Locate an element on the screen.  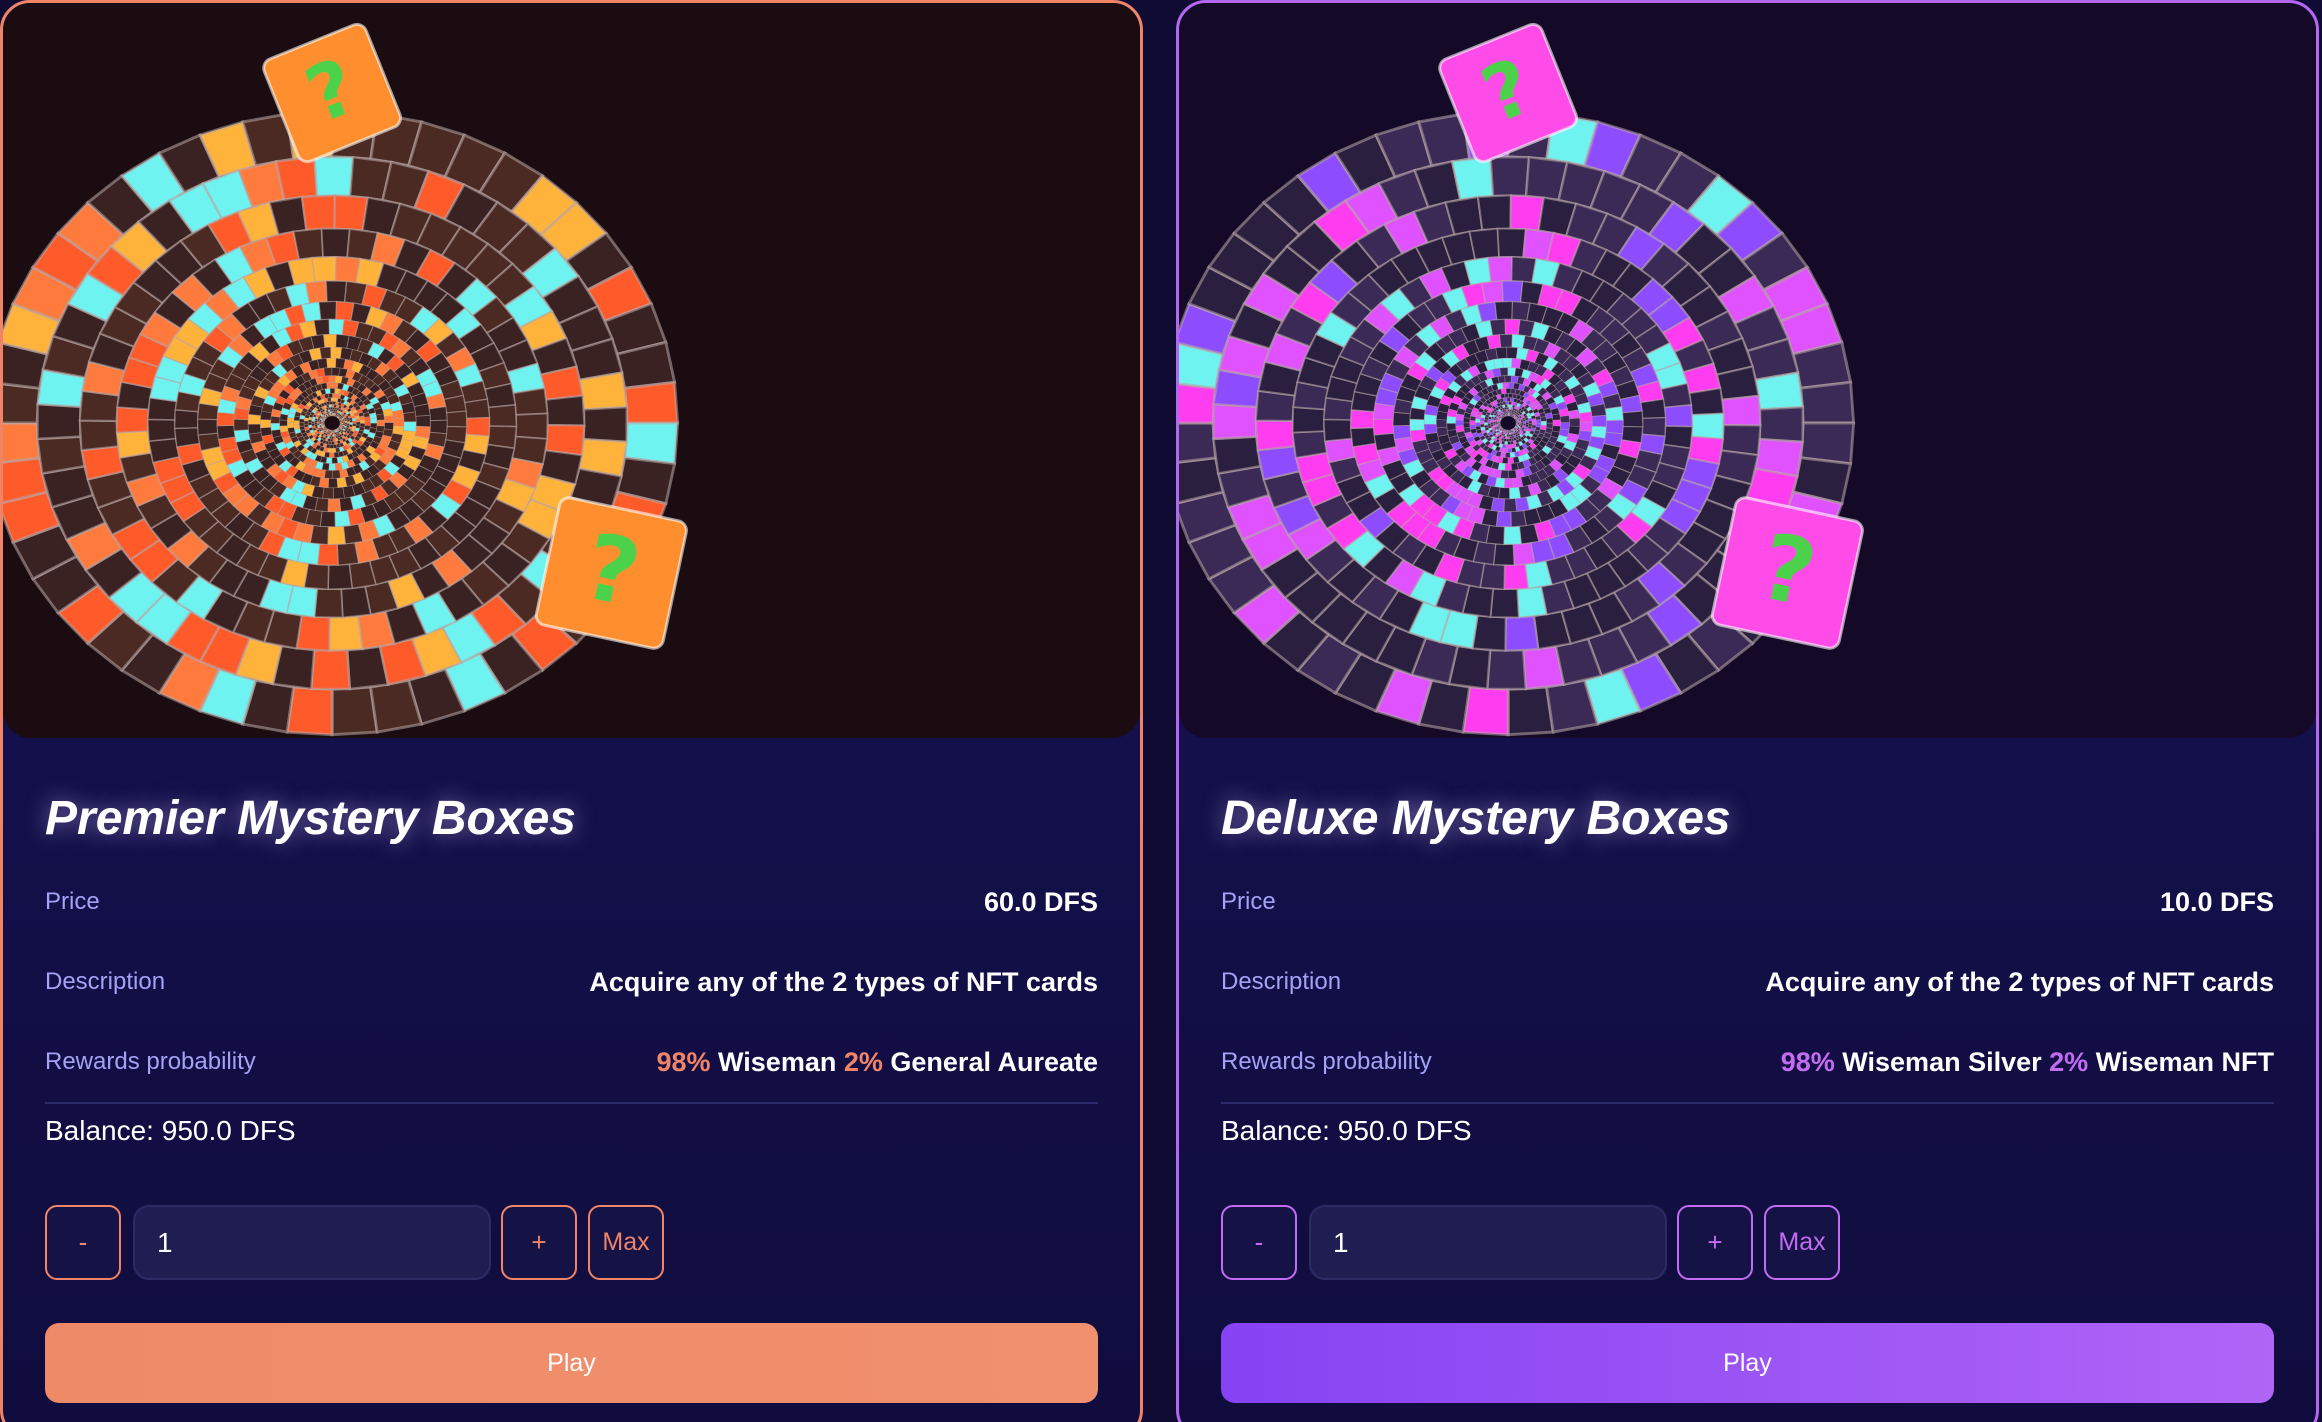
price-value: 10.0 DFS is located at coordinates (2216, 901).